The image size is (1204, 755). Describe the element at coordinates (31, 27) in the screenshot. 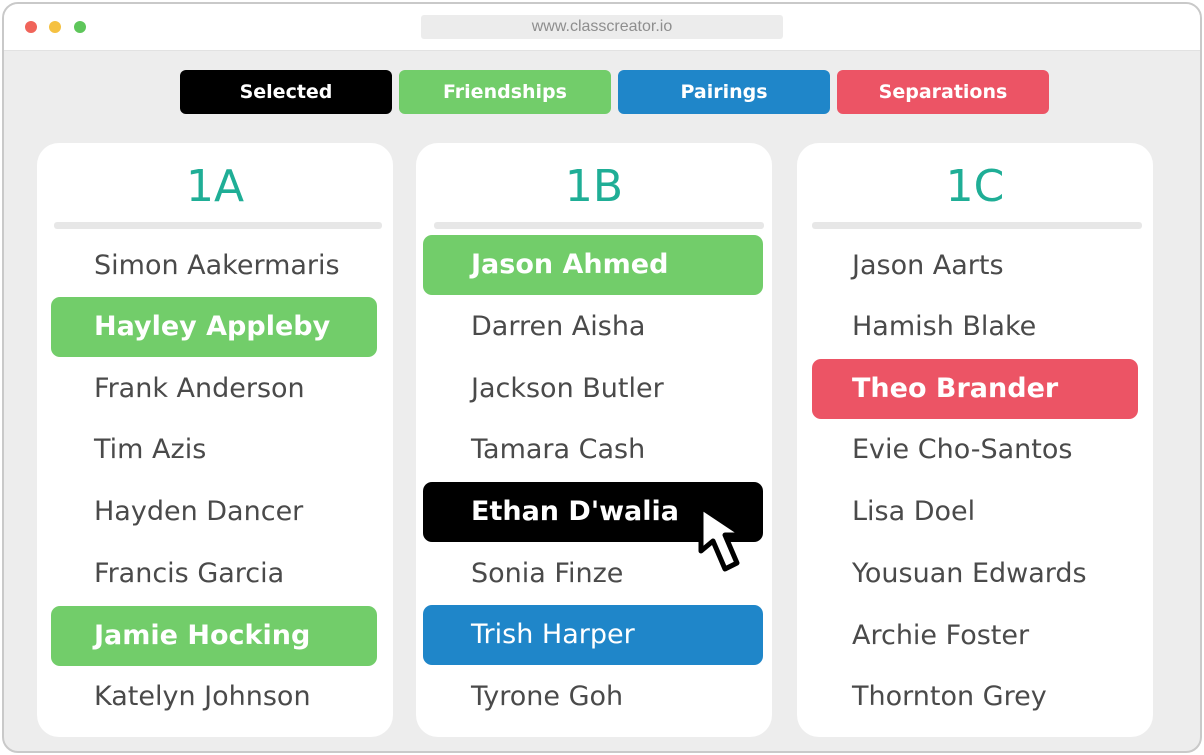

I see `close-window-button` at that location.